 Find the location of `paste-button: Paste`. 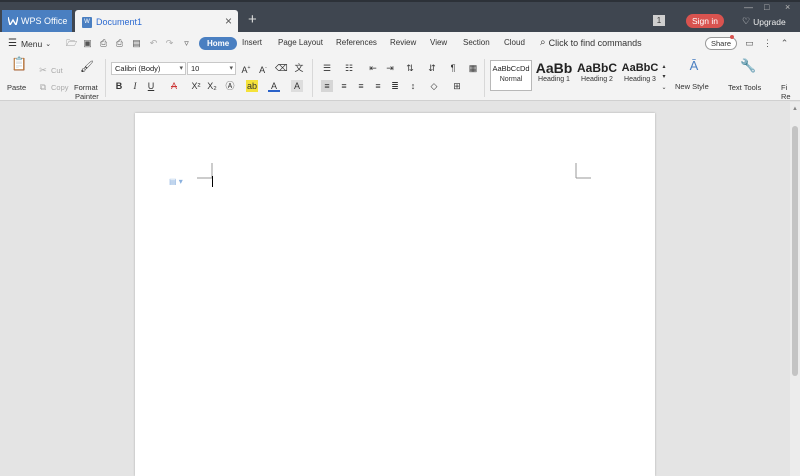

paste-button: Paste is located at coordinates (16, 87).